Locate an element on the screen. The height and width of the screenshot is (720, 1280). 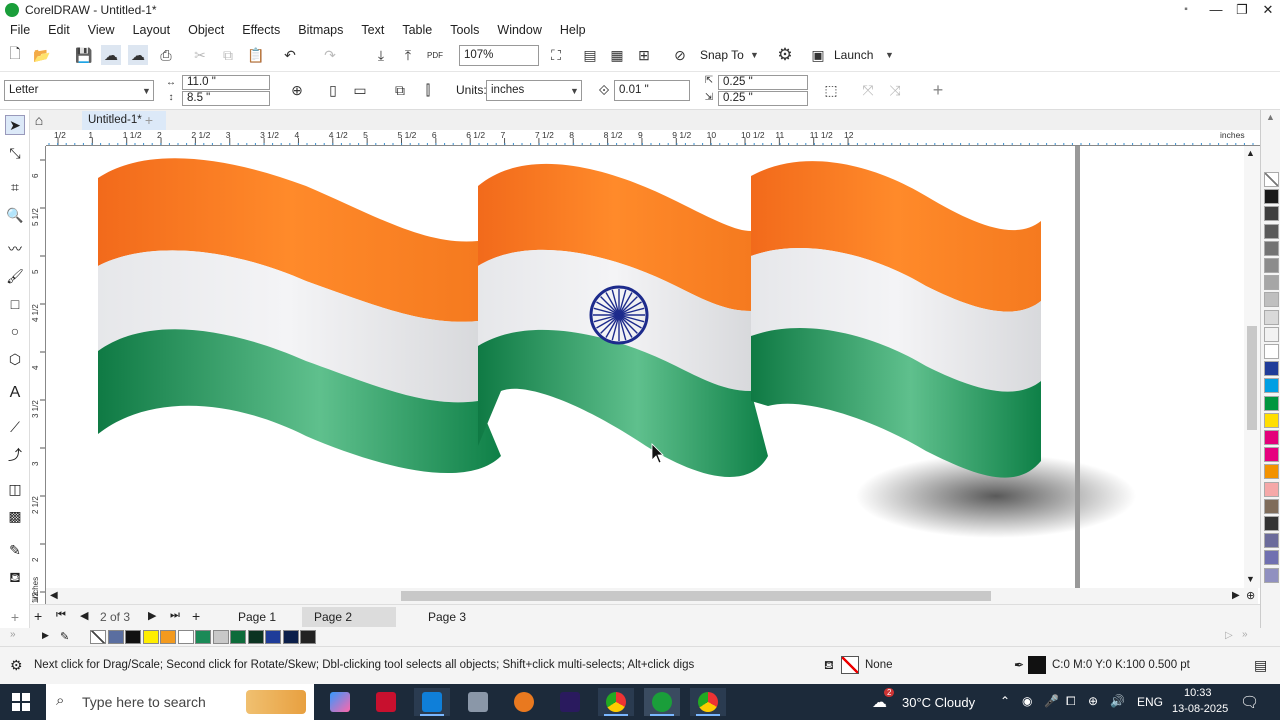
palette-scroll-up-icon: ▲ is located at coordinates (1270, 117).